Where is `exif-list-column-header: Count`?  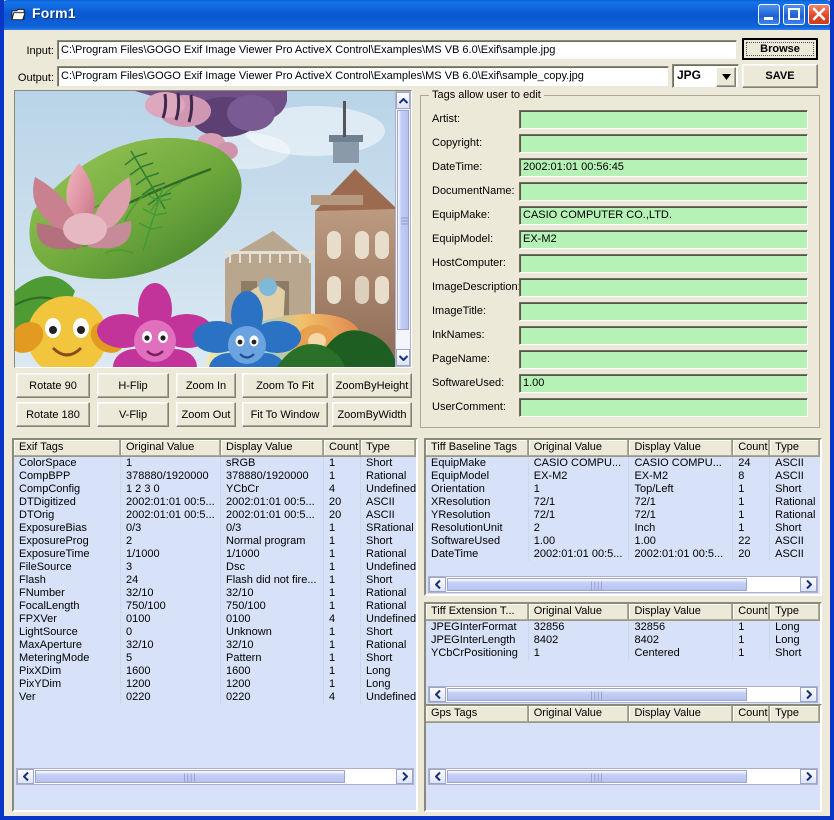 exif-list-column-header: Count is located at coordinates (342, 448).